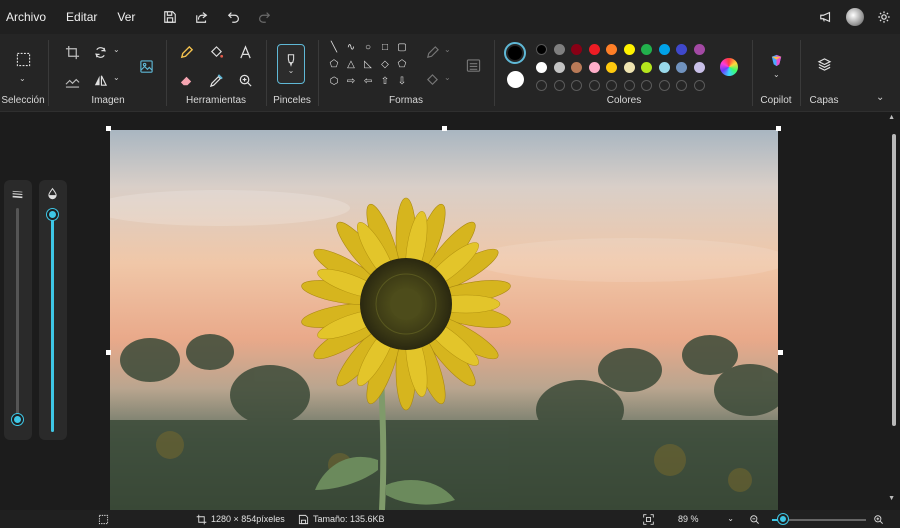 The width and height of the screenshot is (900, 528). Describe the element at coordinates (334, 48) in the screenshot. I see `shape-line: ╲` at that location.